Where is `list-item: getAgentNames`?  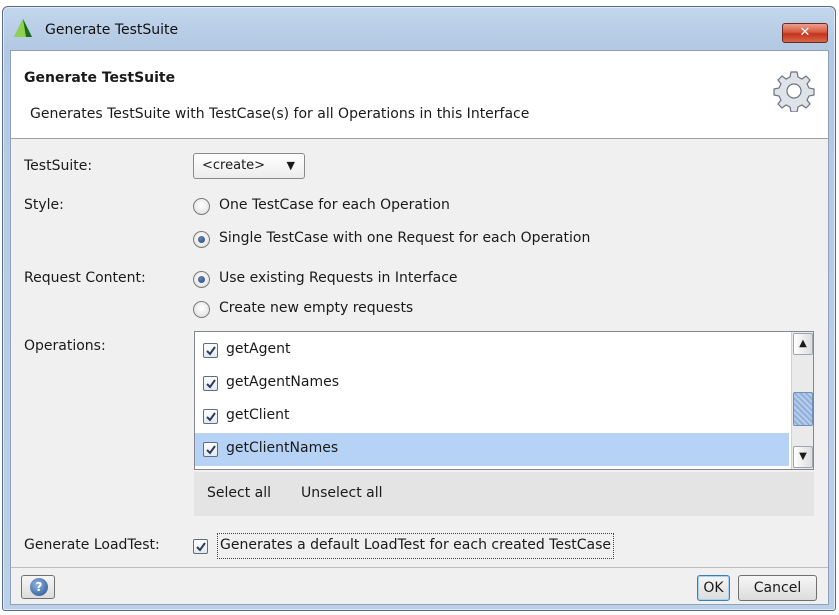 list-item: getAgentNames is located at coordinates (492, 383).